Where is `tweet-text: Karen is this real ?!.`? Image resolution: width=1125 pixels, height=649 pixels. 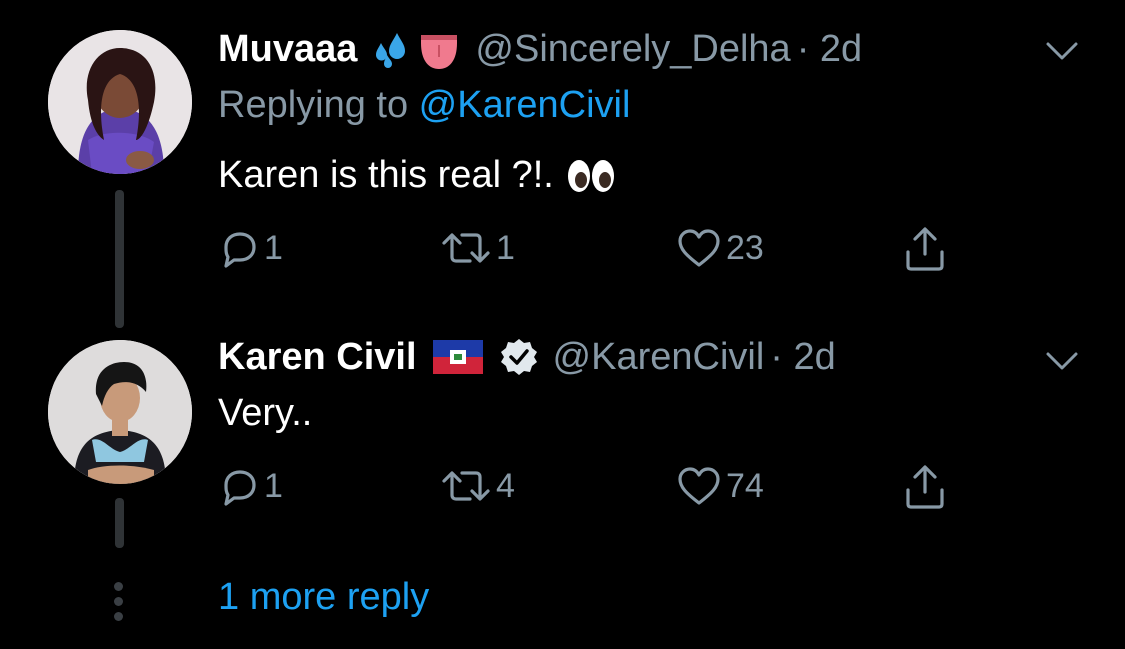
tweet-text: Karen is this real ?!. is located at coordinates (417, 175).